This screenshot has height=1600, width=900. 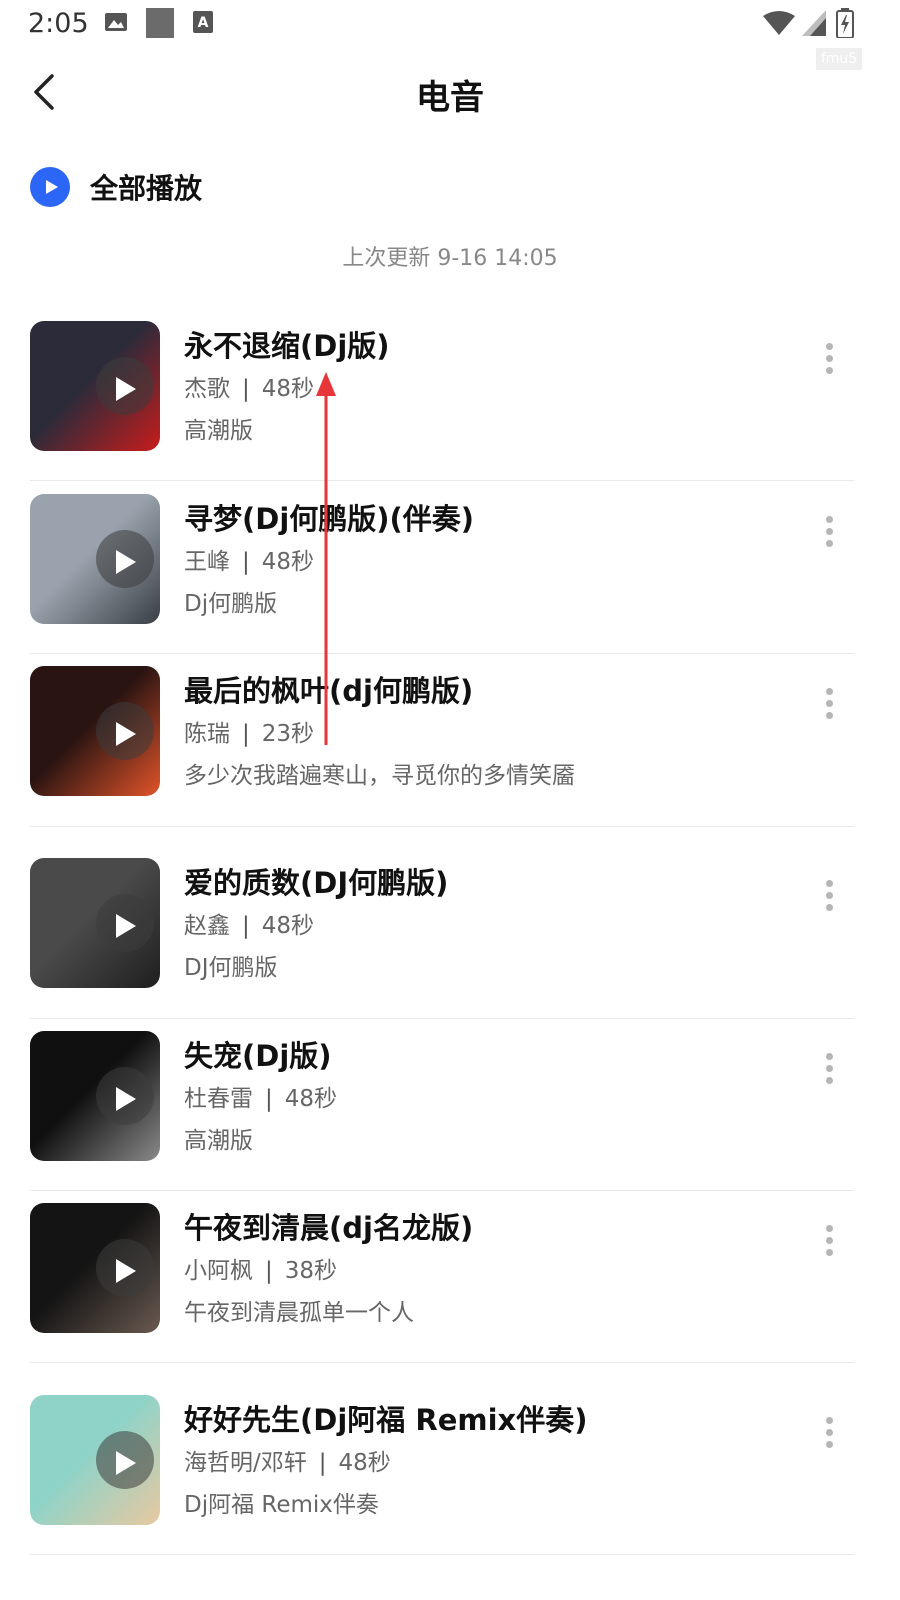 I want to click on song-artist: 陈瑞, so click(x=207, y=734).